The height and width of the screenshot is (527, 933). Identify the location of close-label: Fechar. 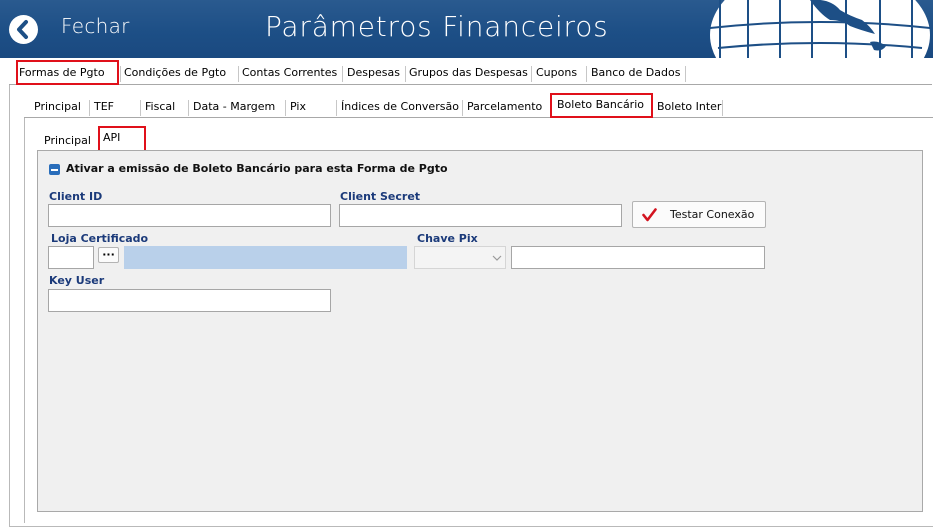
(95, 26).